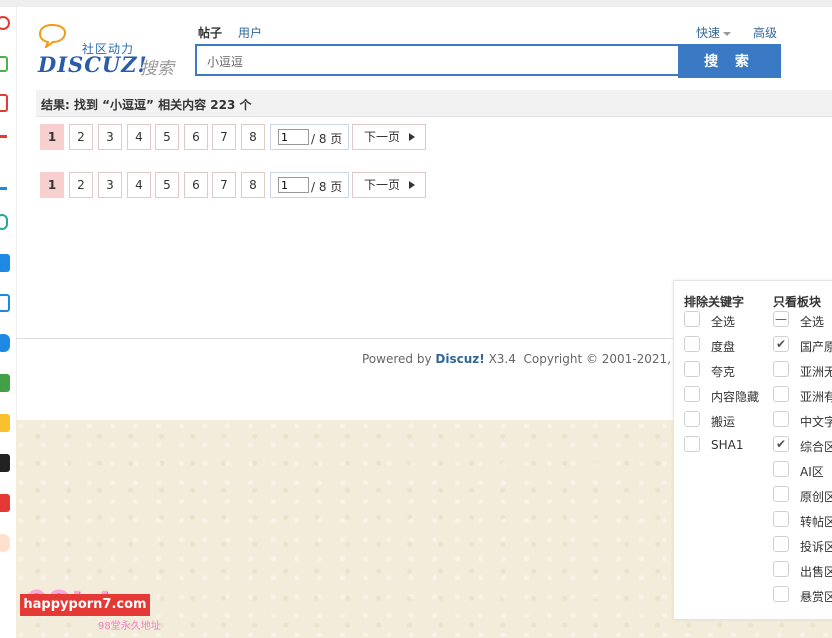 This screenshot has height=638, width=832. Describe the element at coordinates (816, 422) in the screenshot. I see `checkbox-label: 中文字` at that location.